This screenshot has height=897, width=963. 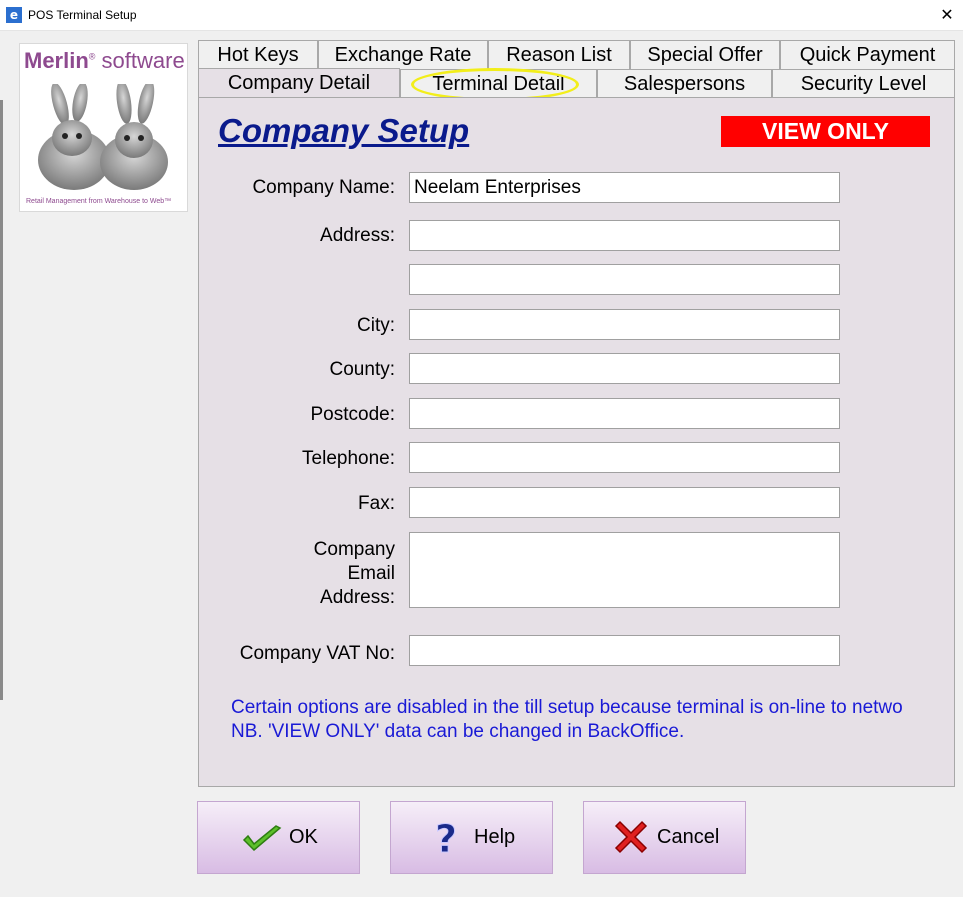 What do you see at coordinates (495, 837) in the screenshot?
I see `help-button-label: Help` at bounding box center [495, 837].